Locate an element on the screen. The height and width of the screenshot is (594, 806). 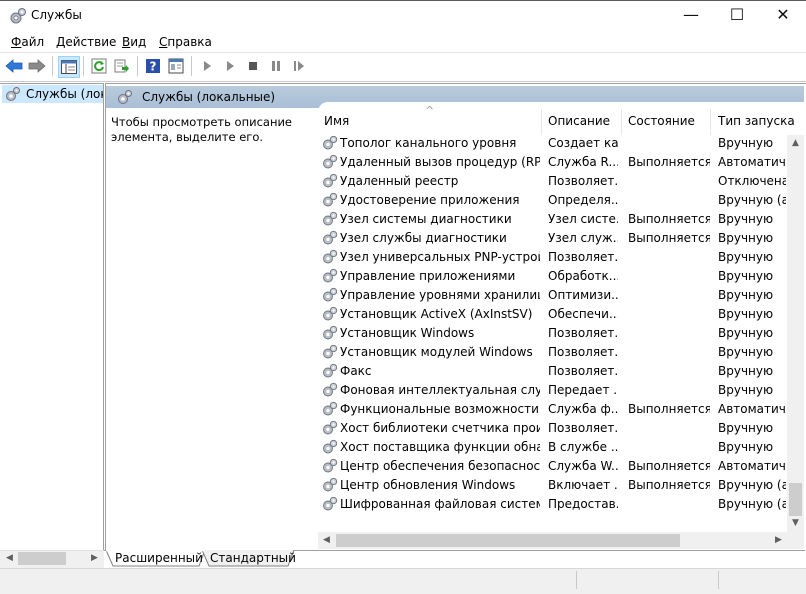
table-row: Факс Позволяет... Вручную is located at coordinates (553, 371).